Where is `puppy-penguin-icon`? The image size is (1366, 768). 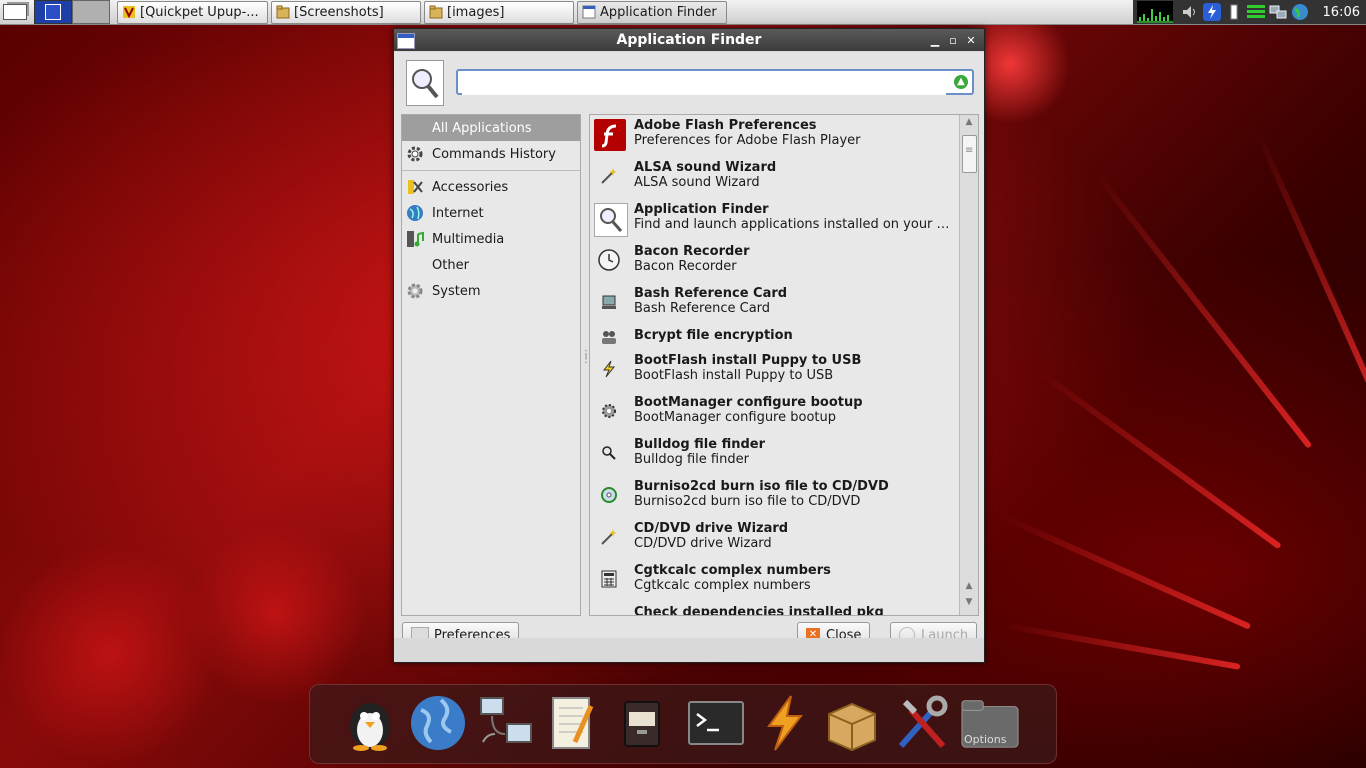 puppy-penguin-icon is located at coordinates (370, 727).